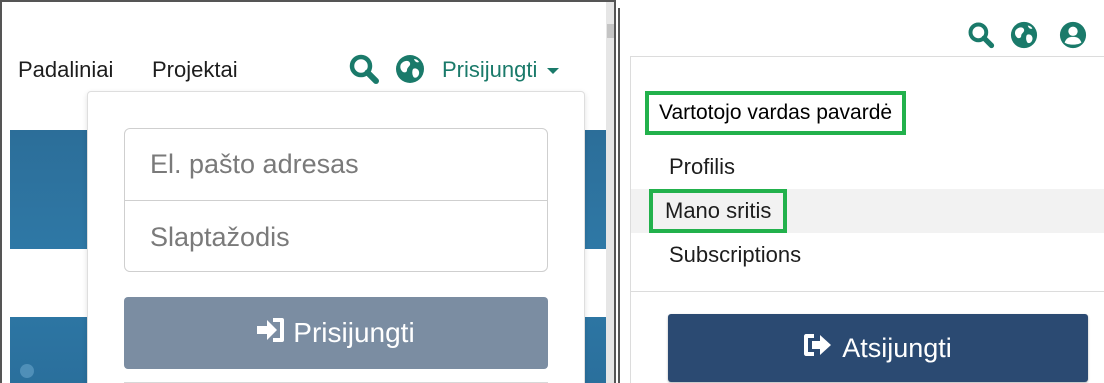  What do you see at coordinates (867, 211) in the screenshot?
I see `menu-item-mano-sritis: Mano sritis` at bounding box center [867, 211].